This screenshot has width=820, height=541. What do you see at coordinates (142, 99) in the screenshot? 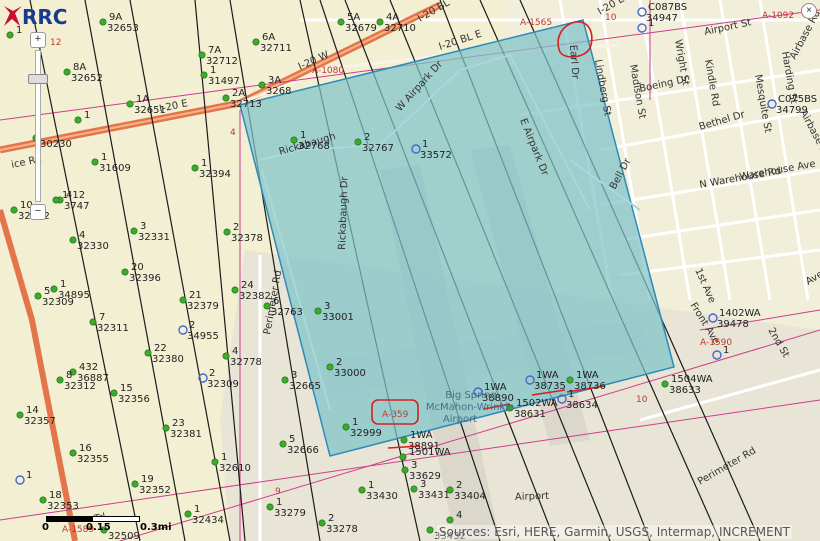
I see `well-number: 1A` at bounding box center [142, 99].